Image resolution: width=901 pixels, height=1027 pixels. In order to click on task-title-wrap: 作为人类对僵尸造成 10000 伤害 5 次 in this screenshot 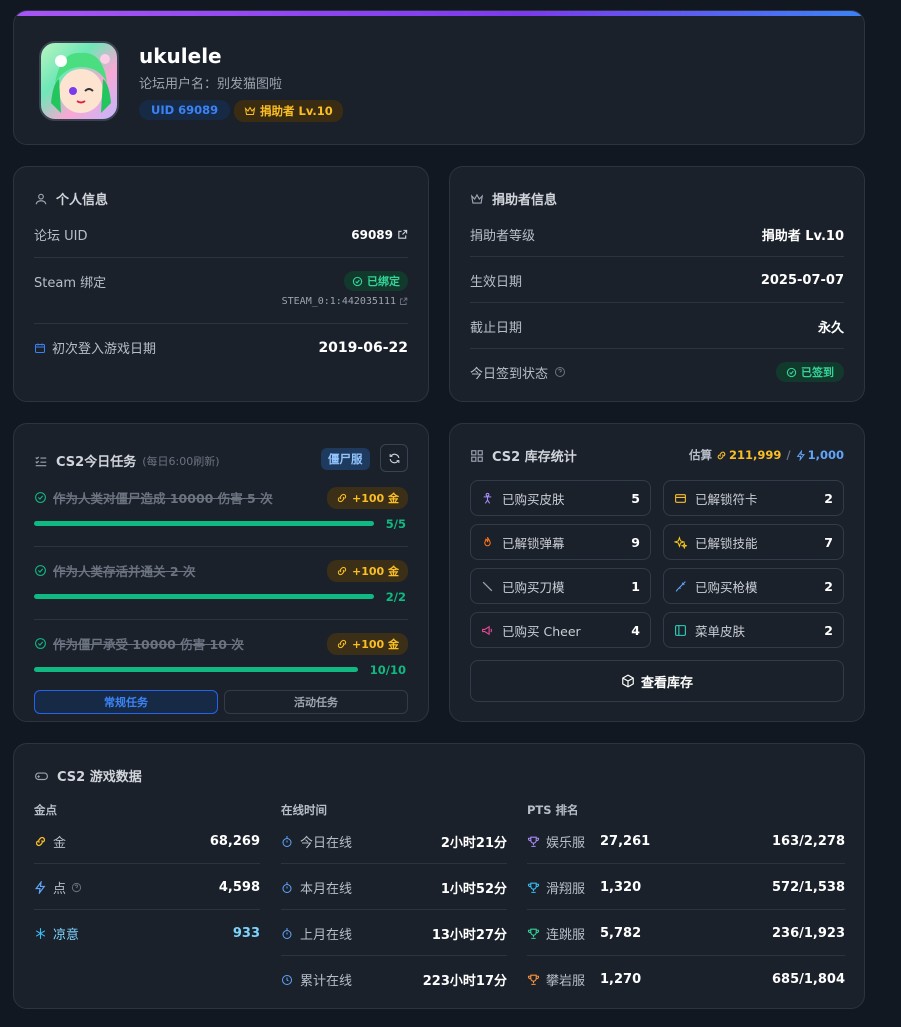, I will do `click(153, 497)`.